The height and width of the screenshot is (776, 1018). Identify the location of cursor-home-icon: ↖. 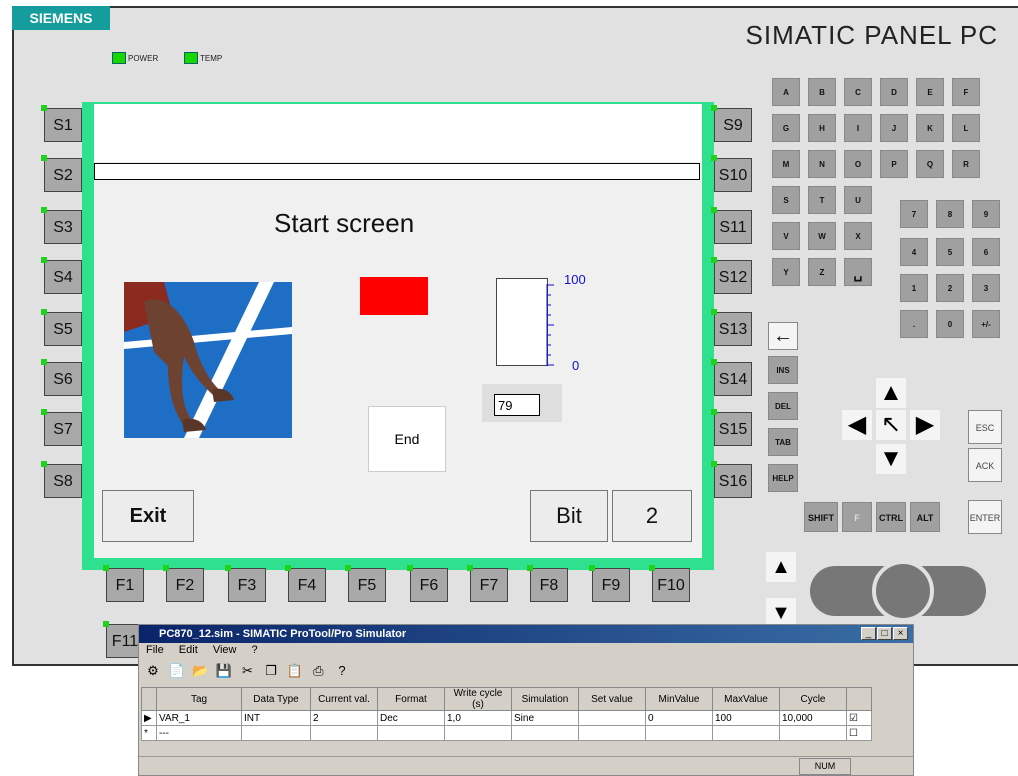
(891, 425).